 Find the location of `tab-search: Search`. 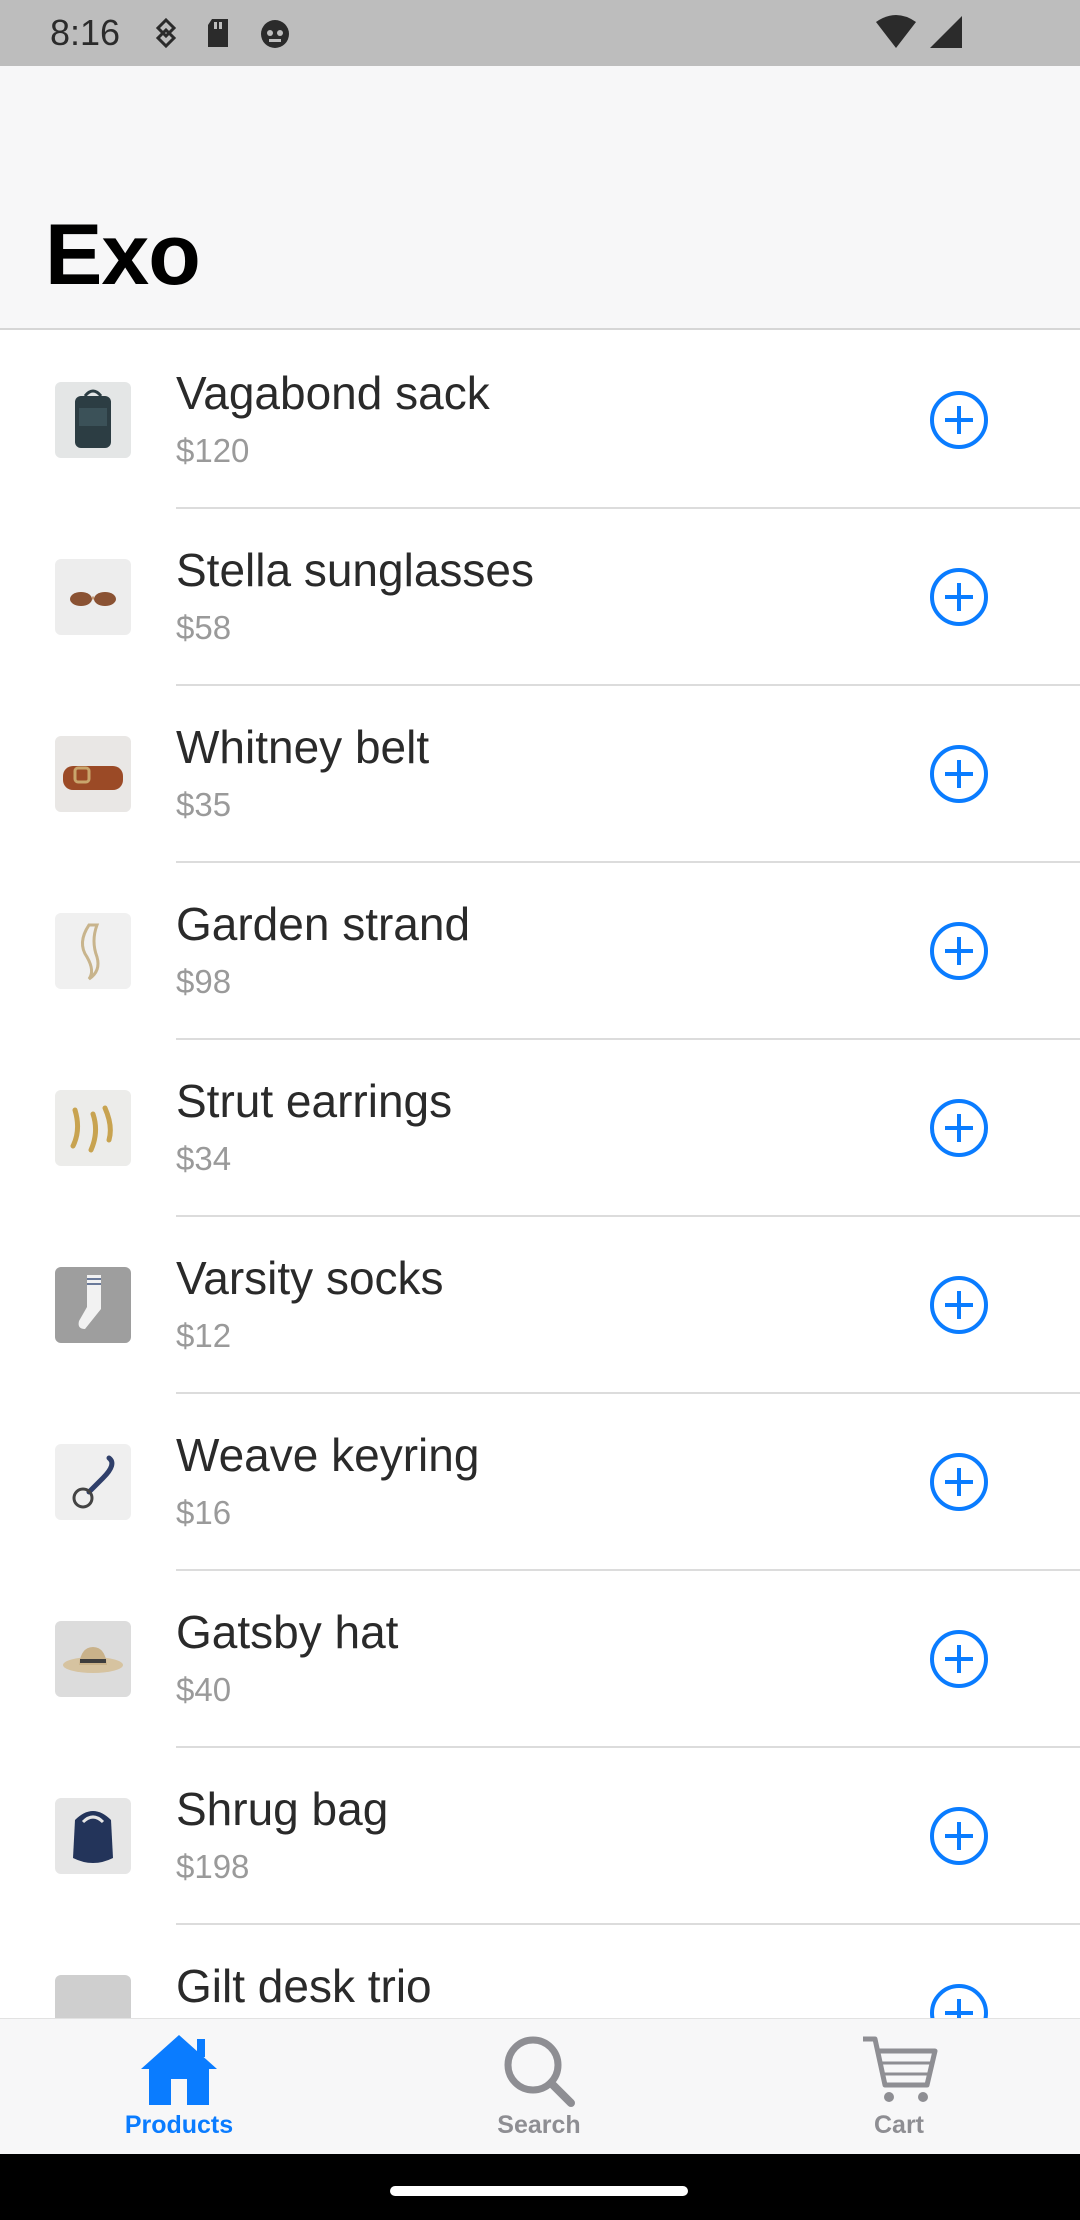

tab-search: Search is located at coordinates (539, 2087).